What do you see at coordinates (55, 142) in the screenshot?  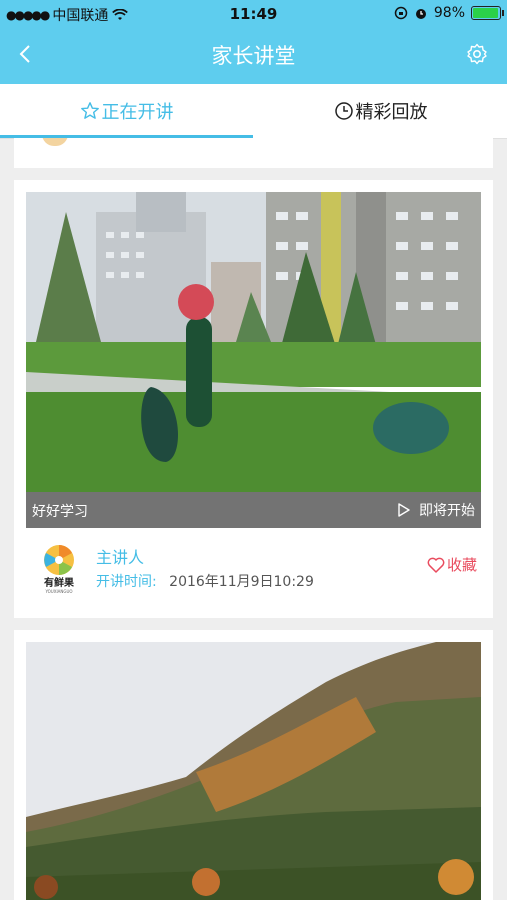 I see `speaker-logo-partial` at bounding box center [55, 142].